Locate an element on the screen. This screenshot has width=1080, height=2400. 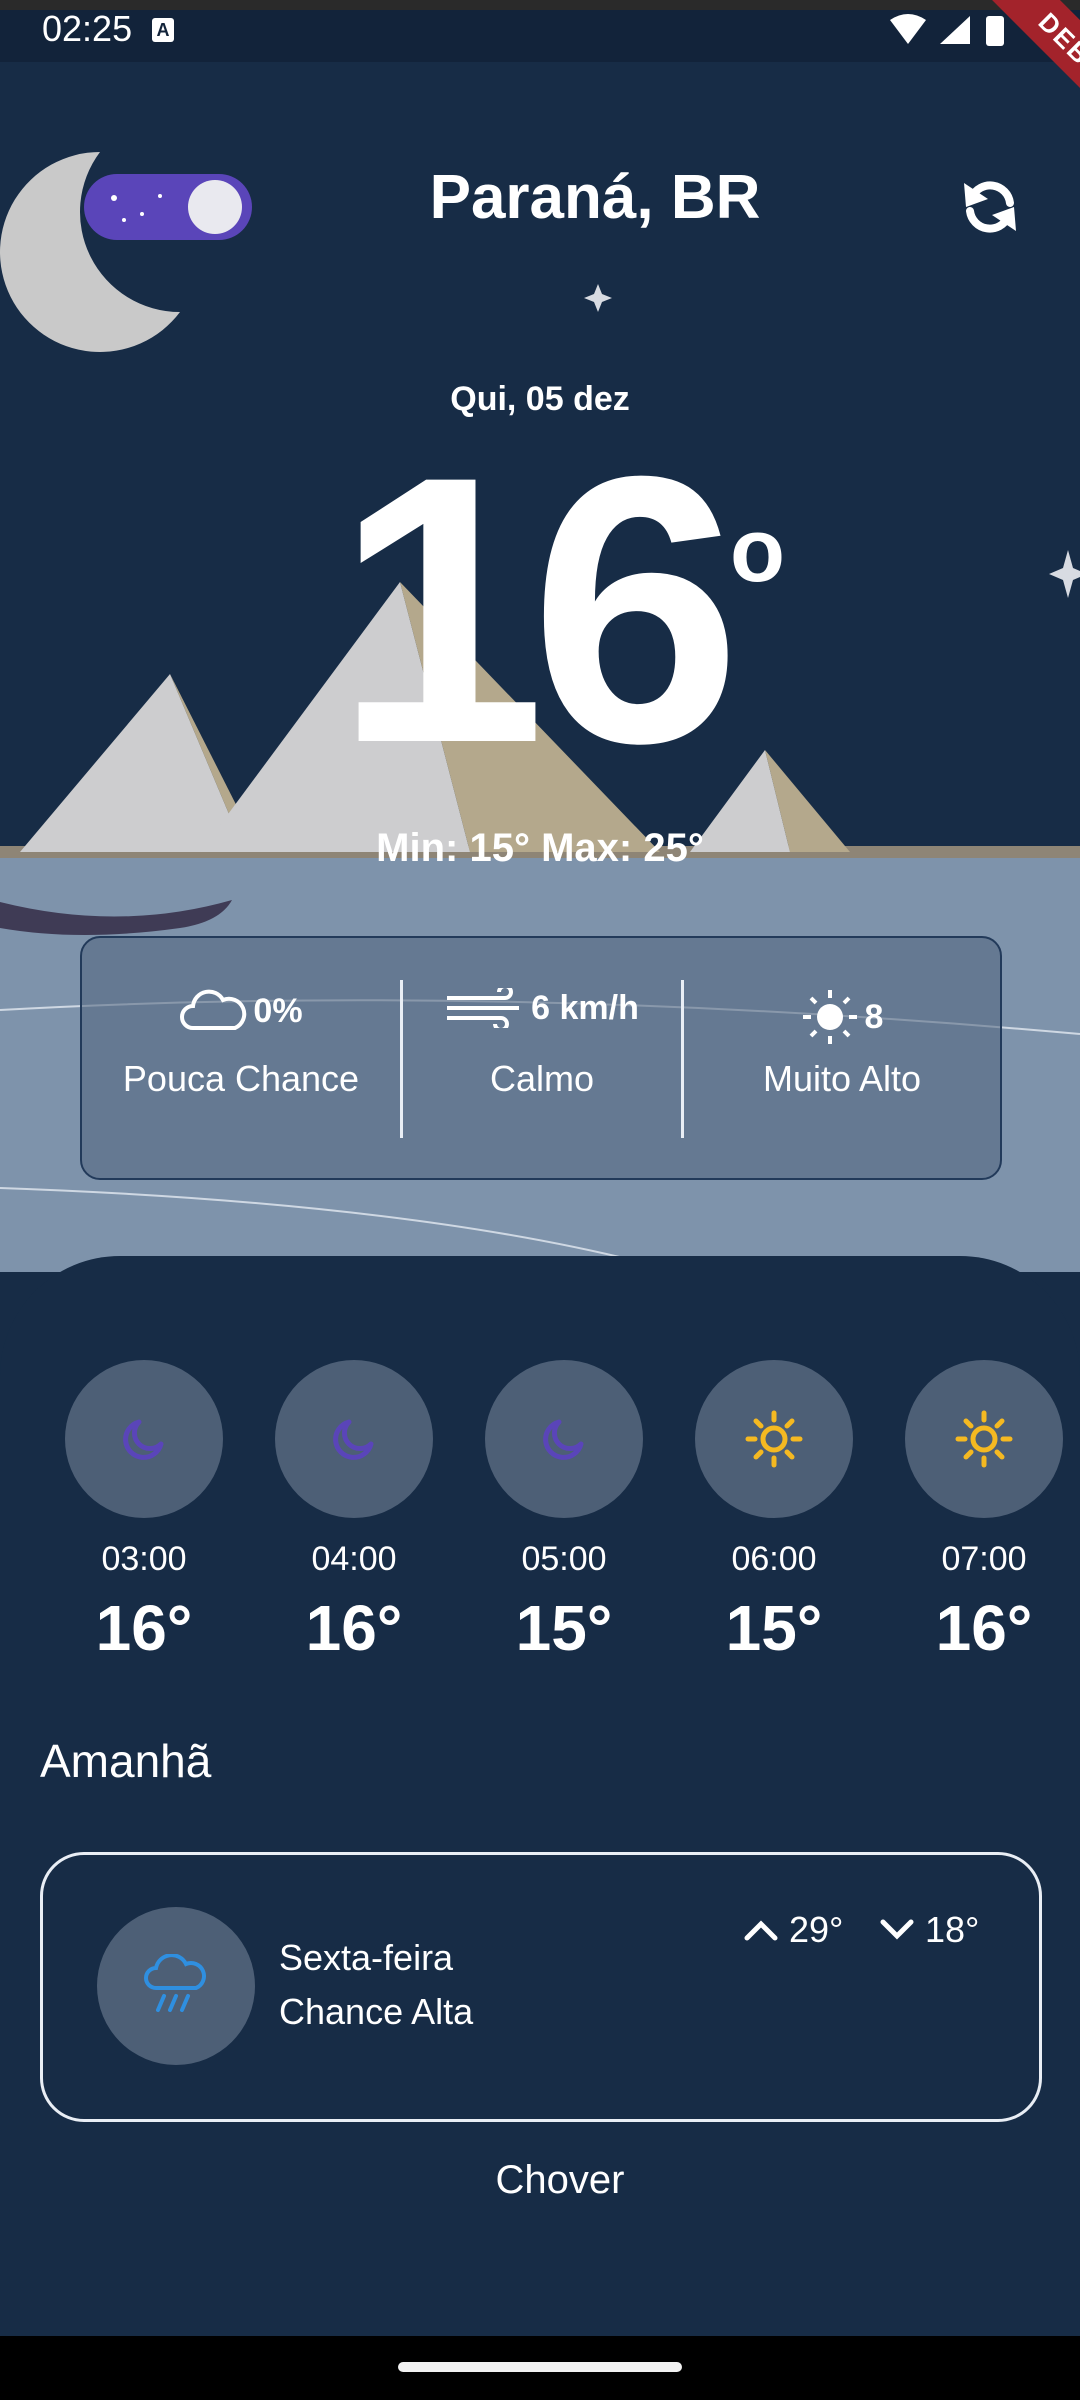
tomorrow-icon-circle is located at coordinates (176, 1986).